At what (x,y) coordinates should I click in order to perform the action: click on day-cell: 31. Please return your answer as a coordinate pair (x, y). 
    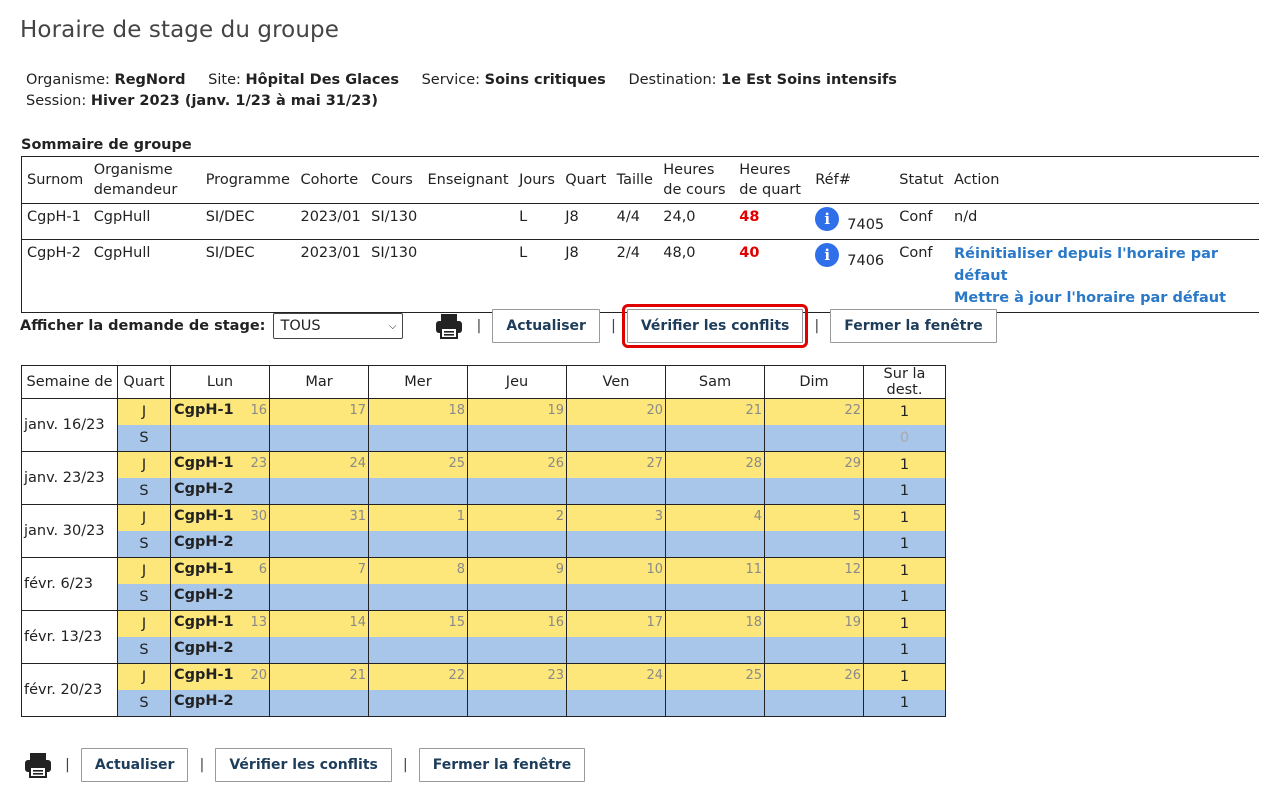
    Looking at the image, I should click on (319, 517).